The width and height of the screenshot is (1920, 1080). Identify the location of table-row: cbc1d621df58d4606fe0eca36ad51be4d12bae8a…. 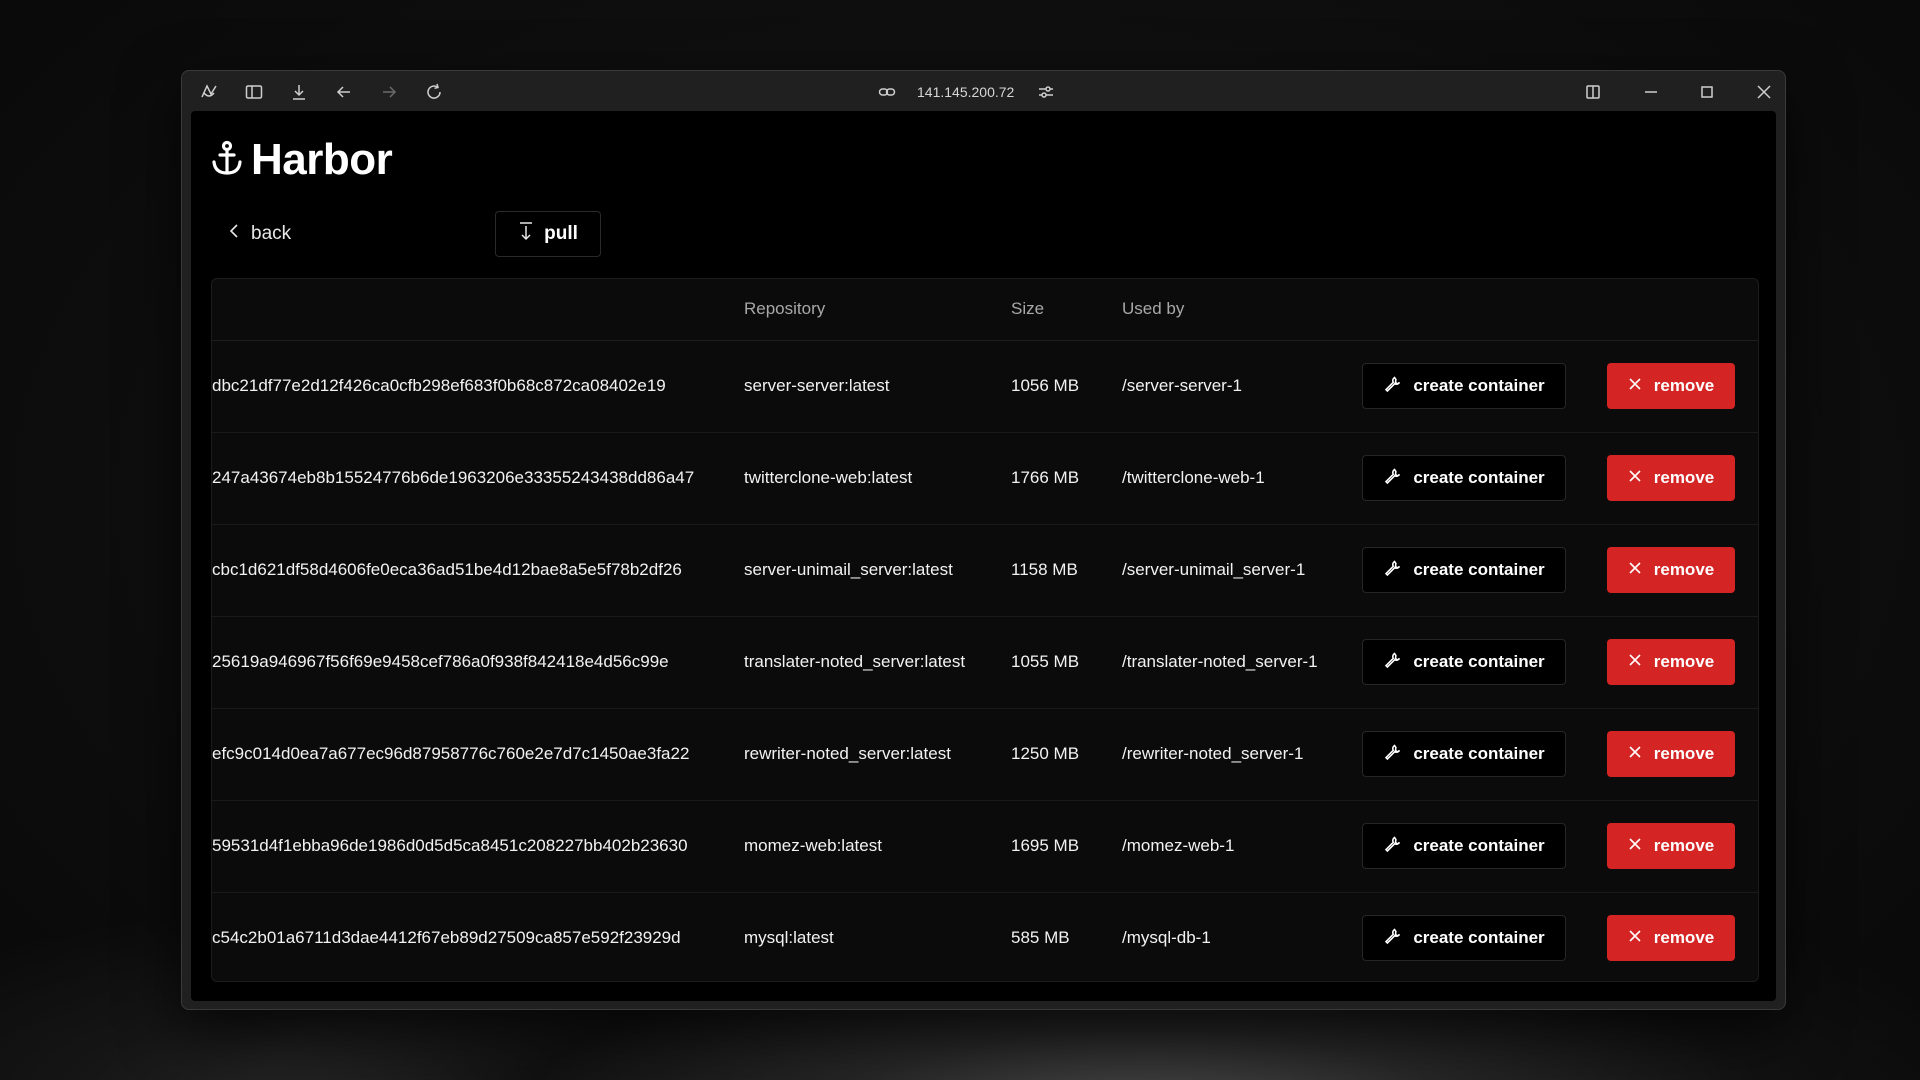
(985, 570).